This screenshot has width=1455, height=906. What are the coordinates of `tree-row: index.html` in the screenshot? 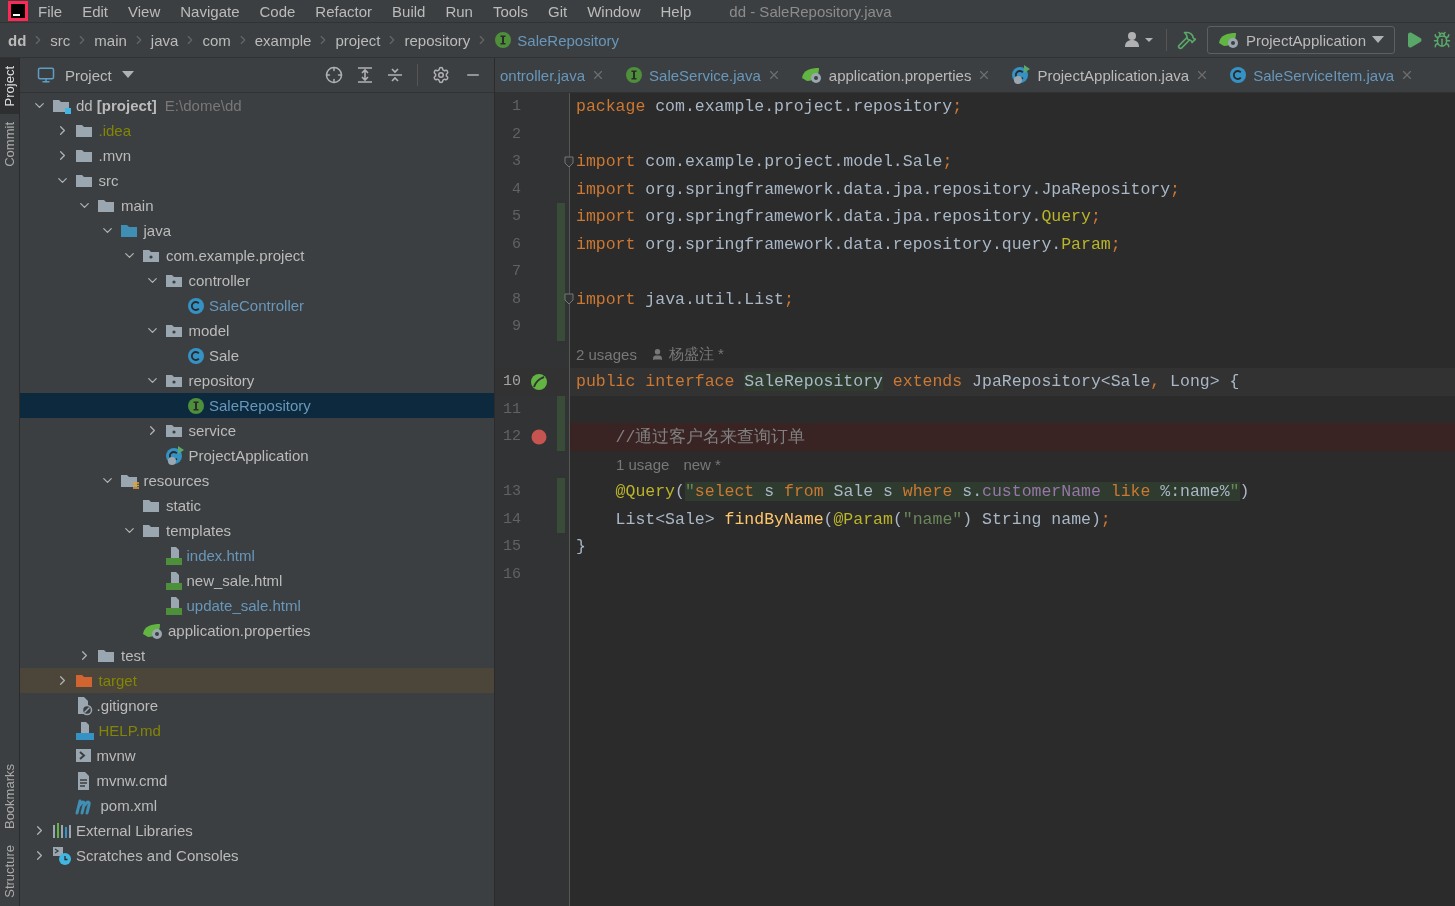 It's located at (257, 555).